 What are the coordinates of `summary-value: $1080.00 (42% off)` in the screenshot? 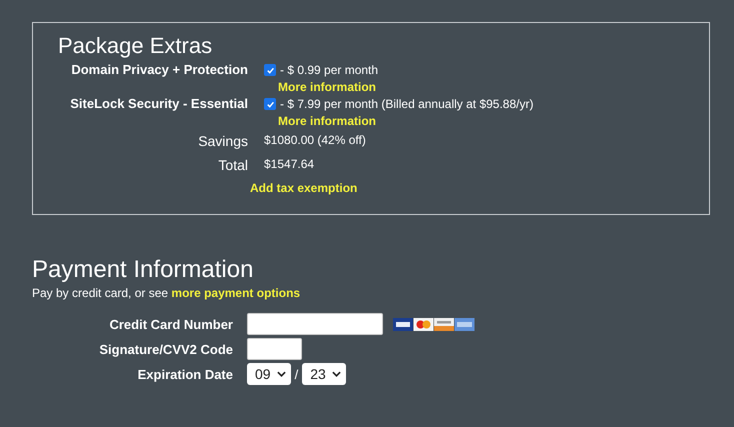 It's located at (315, 140).